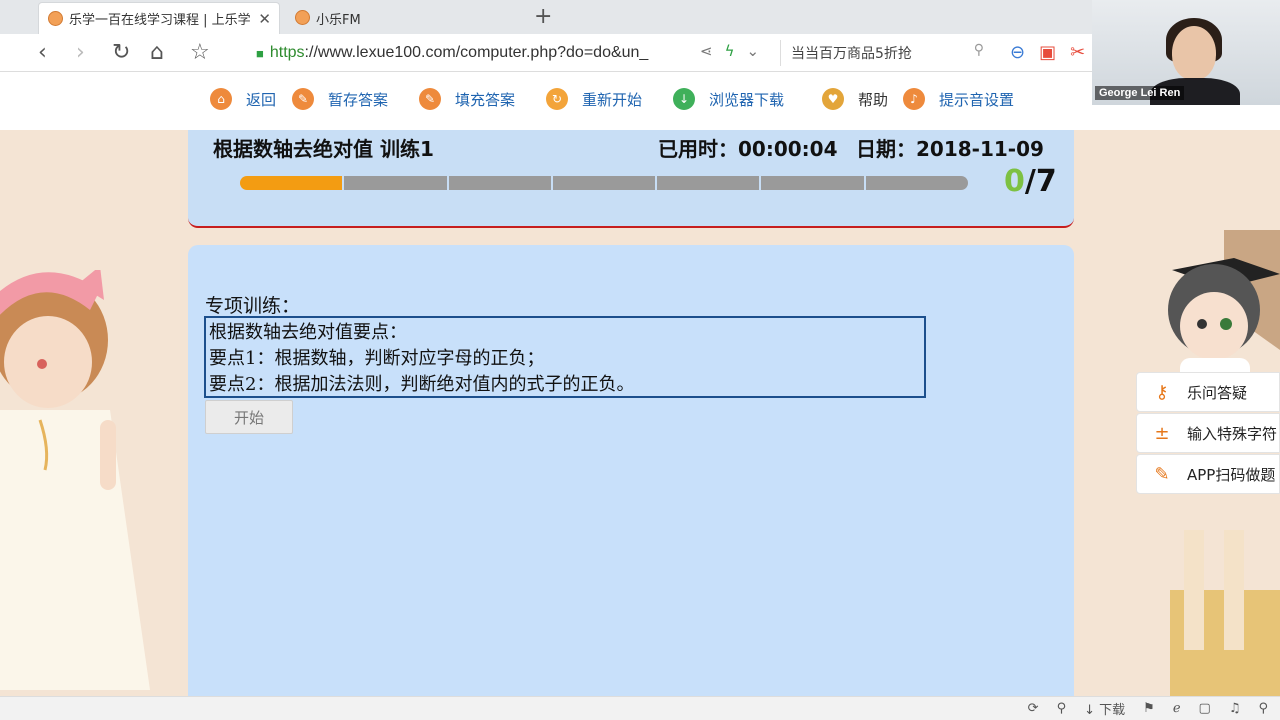 This screenshot has width=1280, height=720. Describe the element at coordinates (1217, 392) in the screenshot. I see `ask-label: 乐问答疑` at that location.